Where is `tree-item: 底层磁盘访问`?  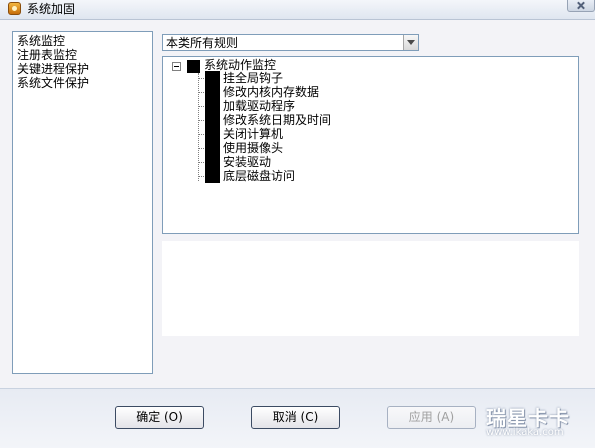 tree-item: 底层磁盘访问 is located at coordinates (298, 176).